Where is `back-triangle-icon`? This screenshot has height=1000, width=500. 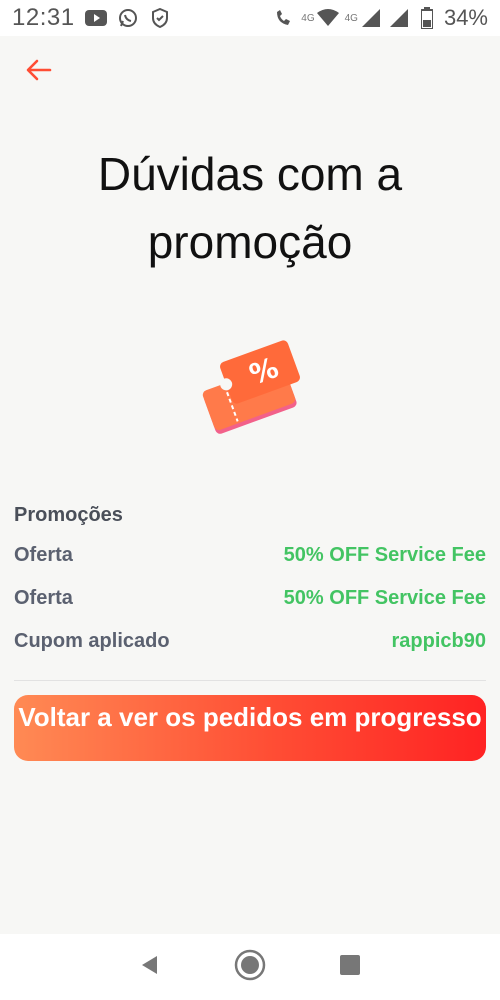
back-triangle-icon is located at coordinates (150, 967).